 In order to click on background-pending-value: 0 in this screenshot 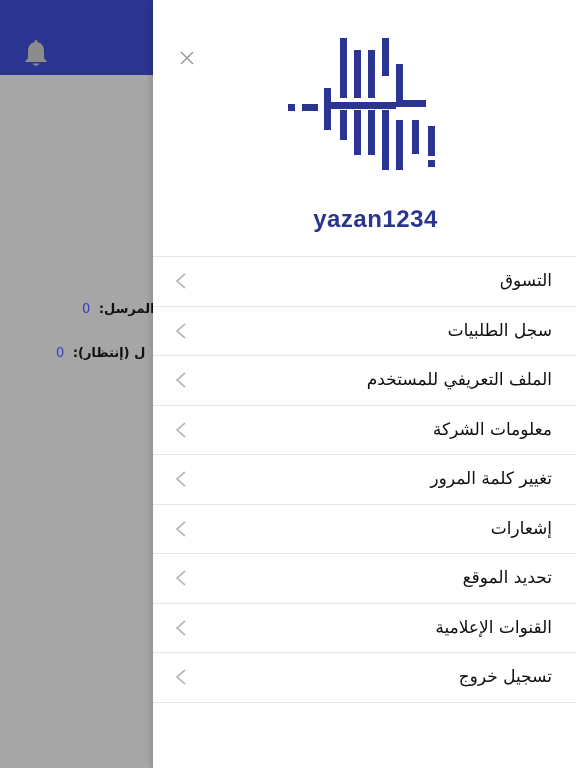, I will do `click(60, 353)`.